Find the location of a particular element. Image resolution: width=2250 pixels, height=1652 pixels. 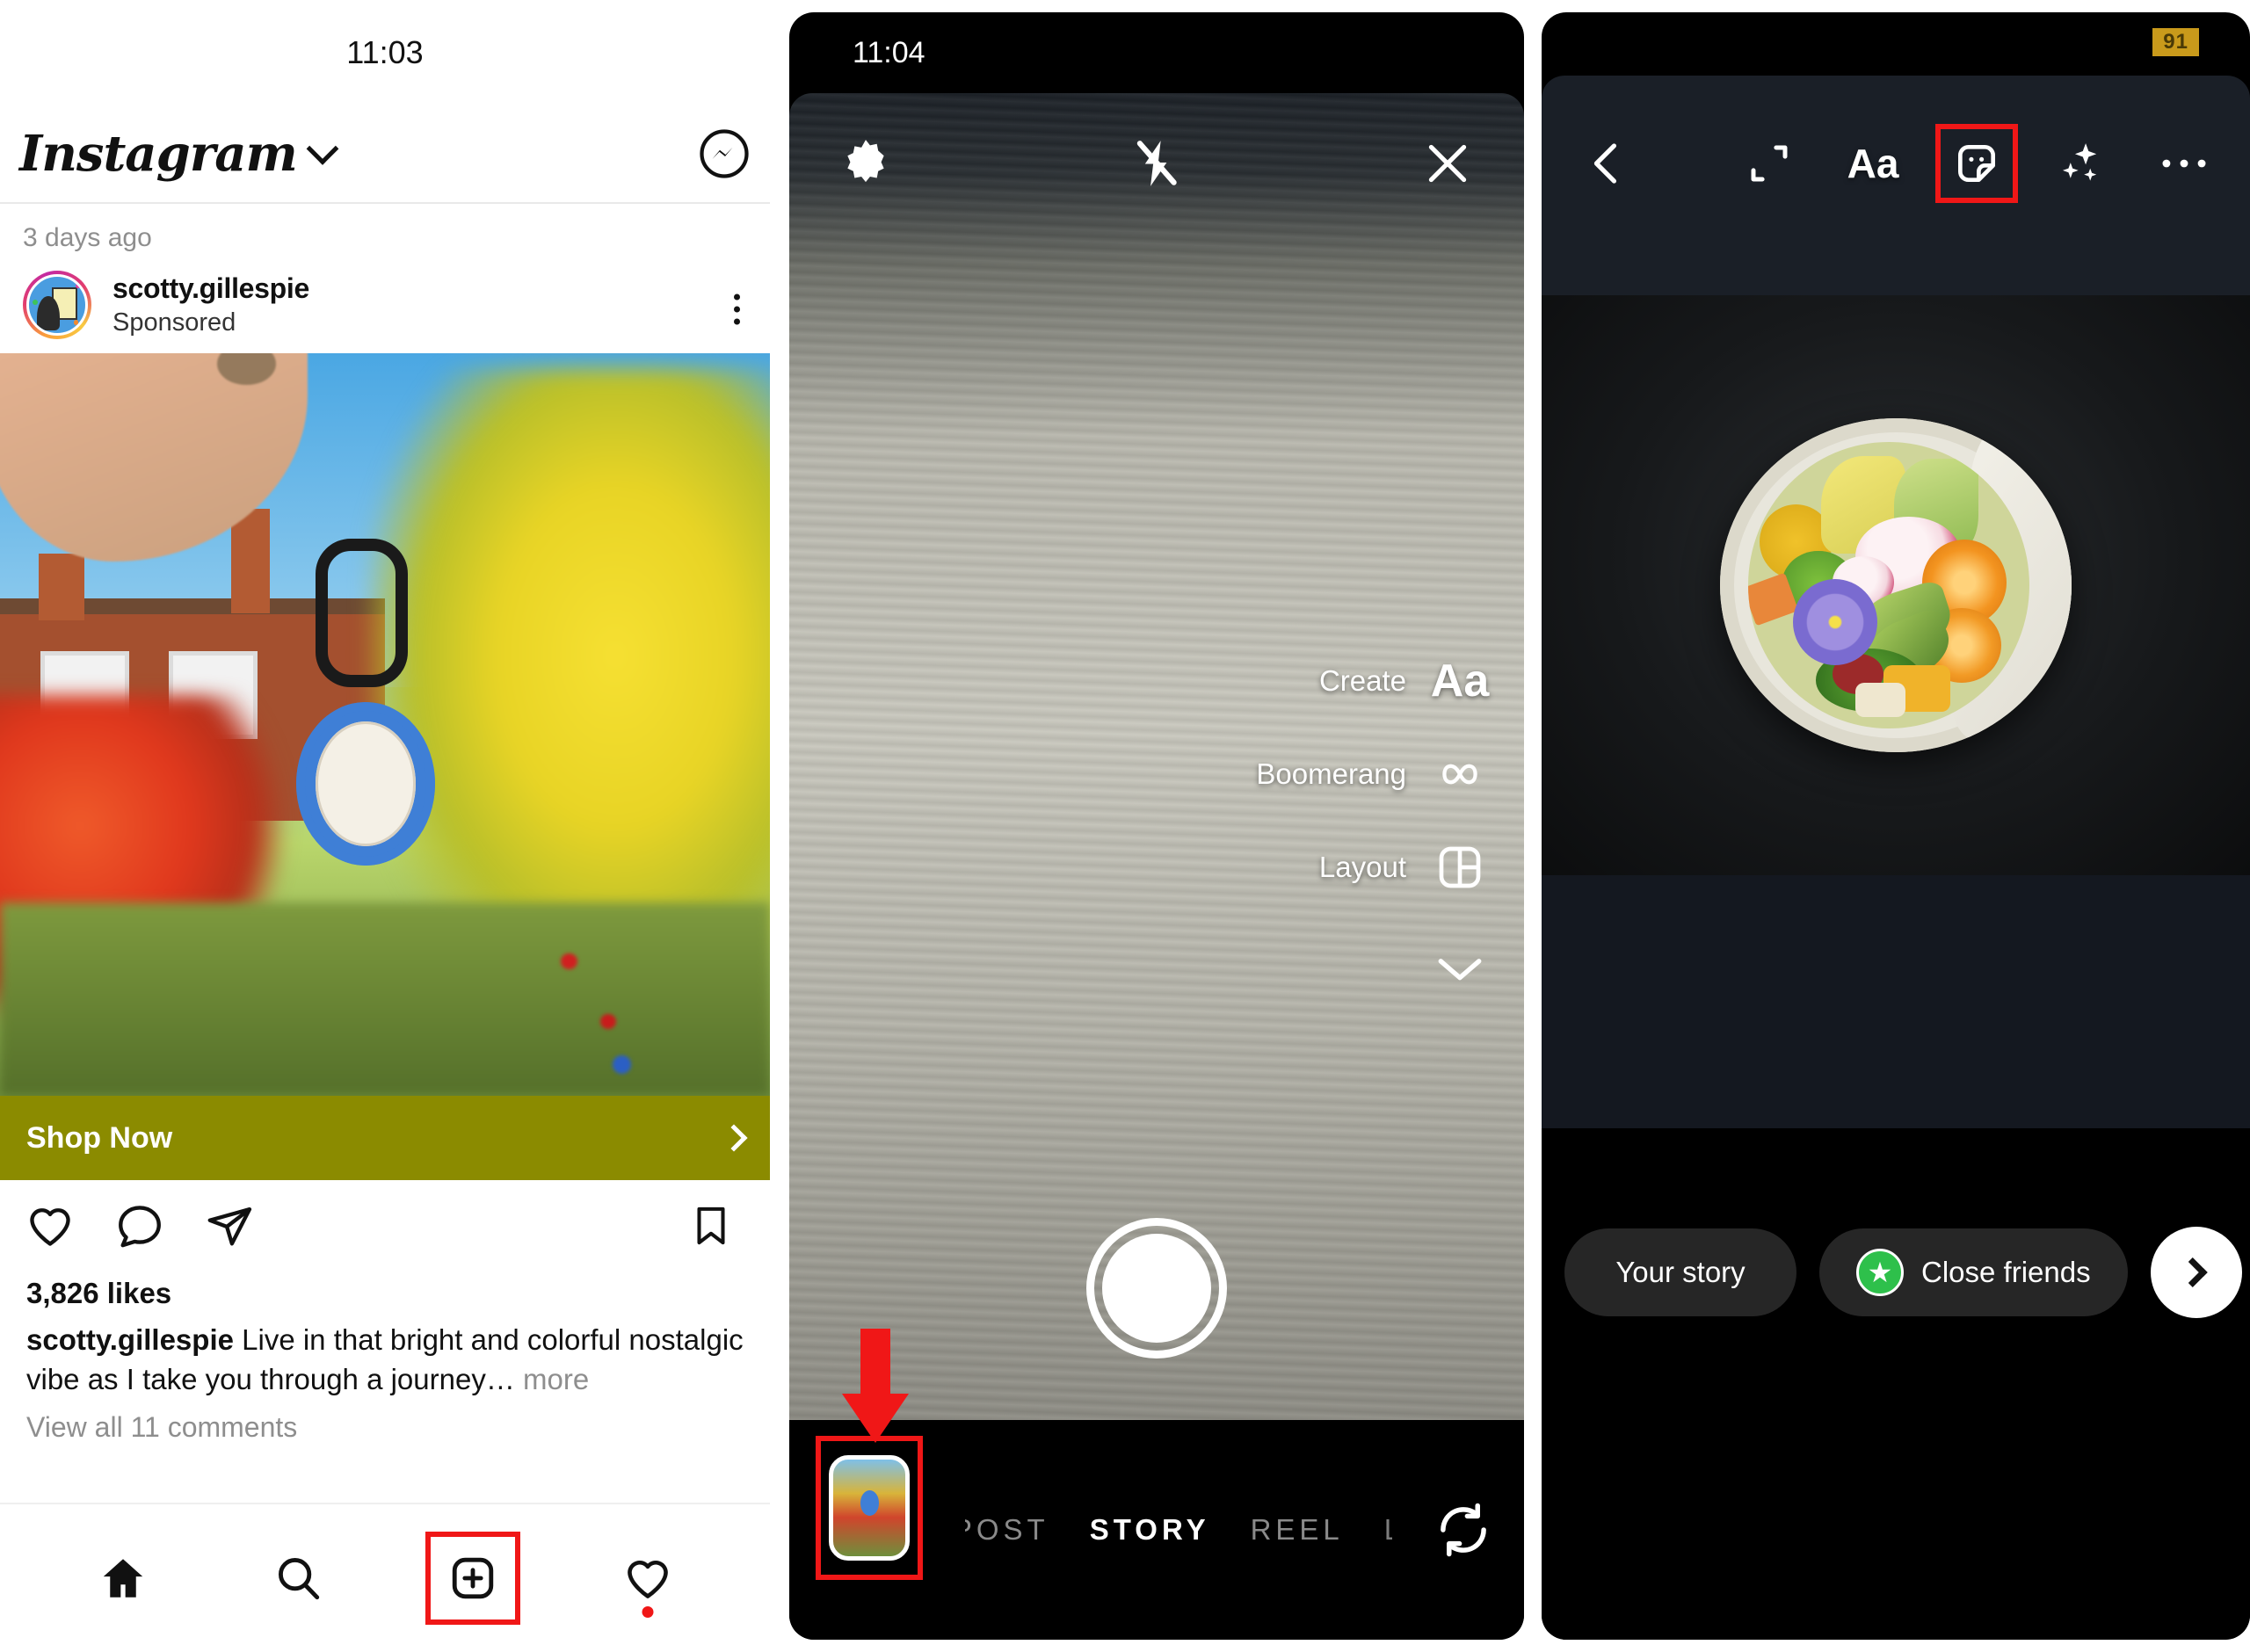

infinity-icon is located at coordinates (1459, 774).